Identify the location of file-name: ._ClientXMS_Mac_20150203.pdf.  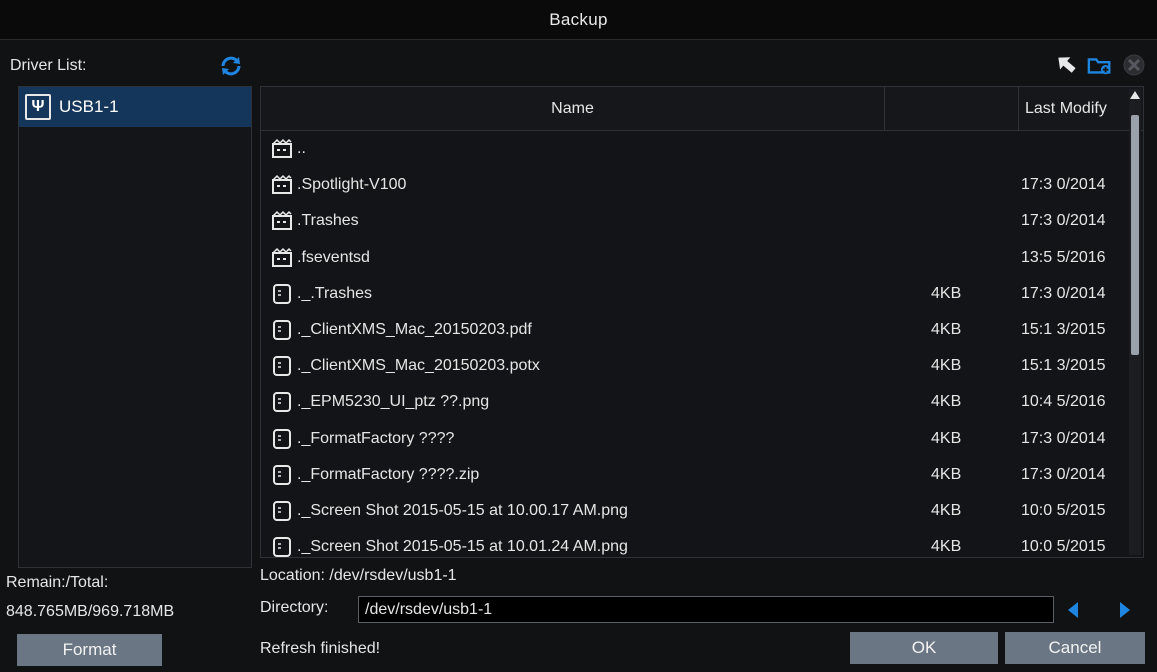
(414, 329).